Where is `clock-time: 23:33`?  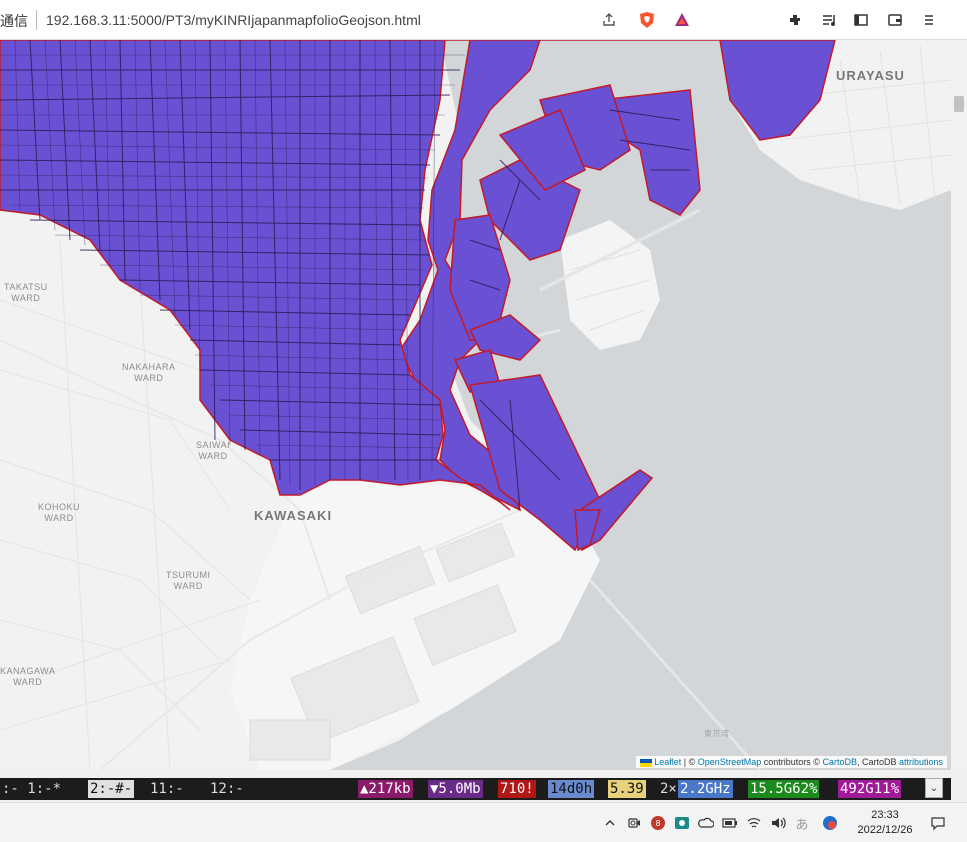 clock-time: 23:33 is located at coordinates (885, 815).